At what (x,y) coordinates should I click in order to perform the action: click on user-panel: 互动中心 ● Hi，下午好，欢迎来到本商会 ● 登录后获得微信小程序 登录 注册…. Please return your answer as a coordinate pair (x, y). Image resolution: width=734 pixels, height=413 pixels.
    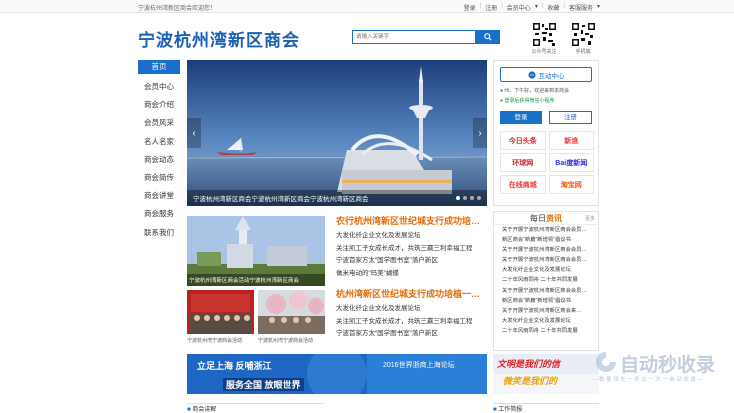
    Looking at the image, I should click on (546, 133).